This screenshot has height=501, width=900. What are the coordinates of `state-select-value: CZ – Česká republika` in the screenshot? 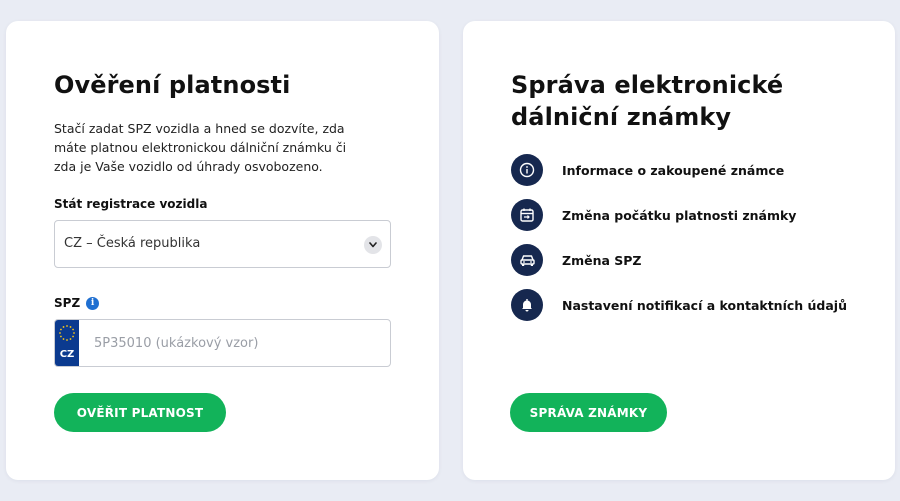 It's located at (132, 243).